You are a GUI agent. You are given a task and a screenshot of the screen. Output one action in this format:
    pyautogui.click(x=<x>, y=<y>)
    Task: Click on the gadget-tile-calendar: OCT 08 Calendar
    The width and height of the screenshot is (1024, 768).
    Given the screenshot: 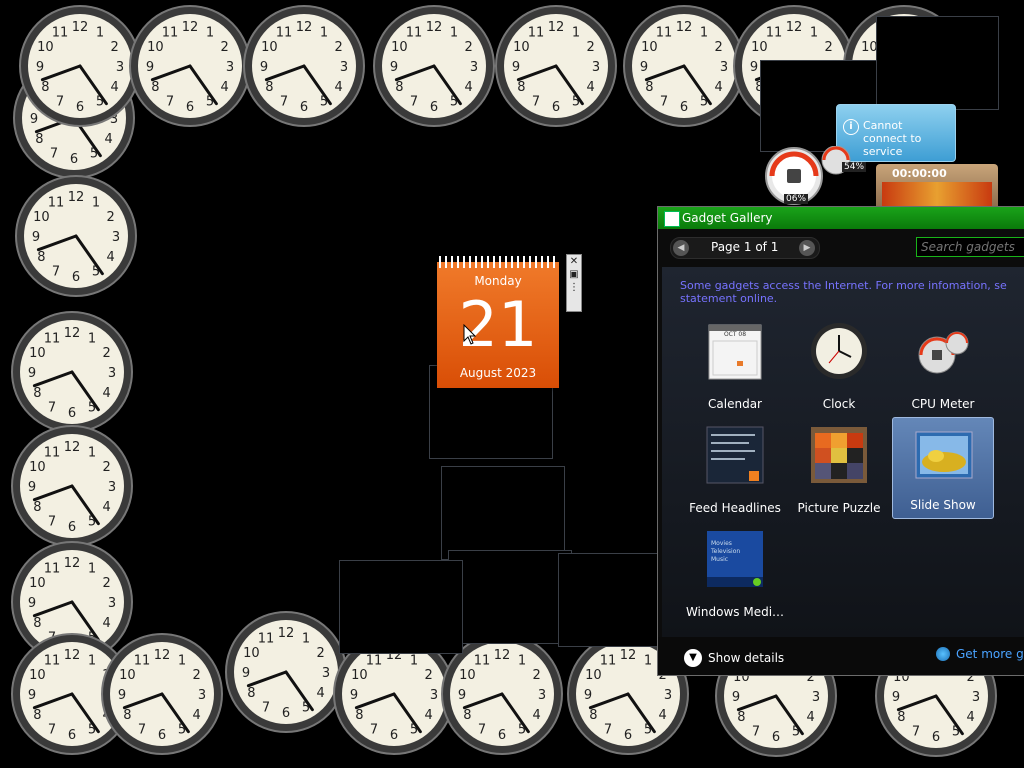 What is the action you would take?
    pyautogui.click(x=735, y=367)
    